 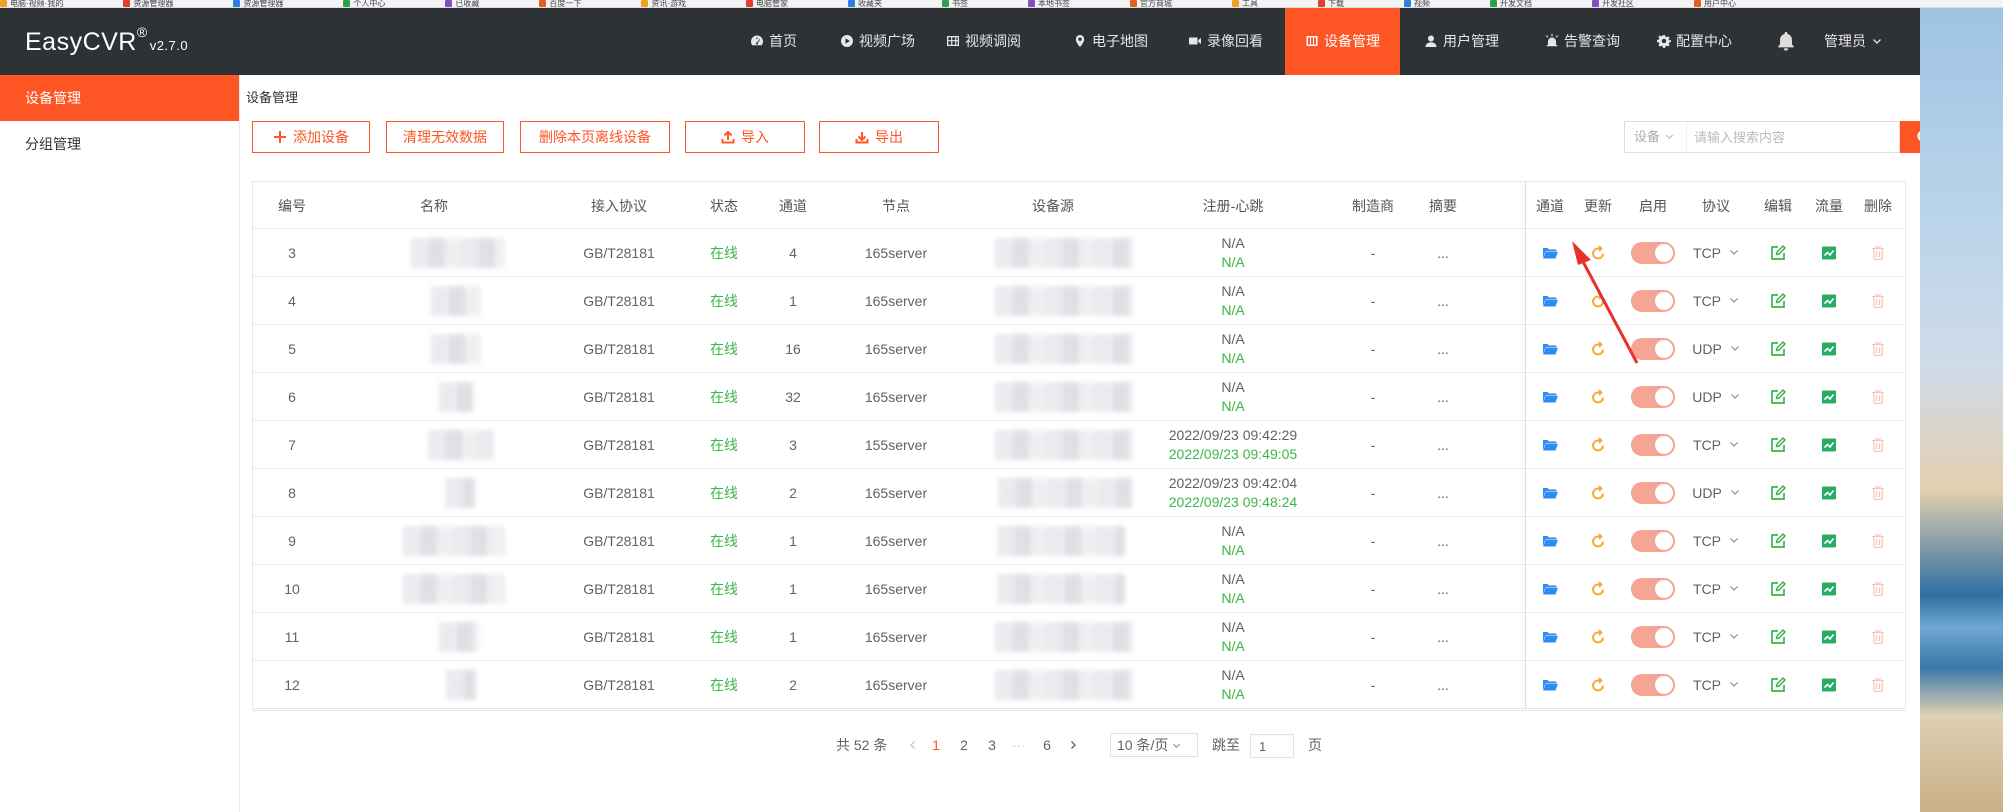 What do you see at coordinates (1716, 397) in the screenshot?
I see `transport-select: UDP` at bounding box center [1716, 397].